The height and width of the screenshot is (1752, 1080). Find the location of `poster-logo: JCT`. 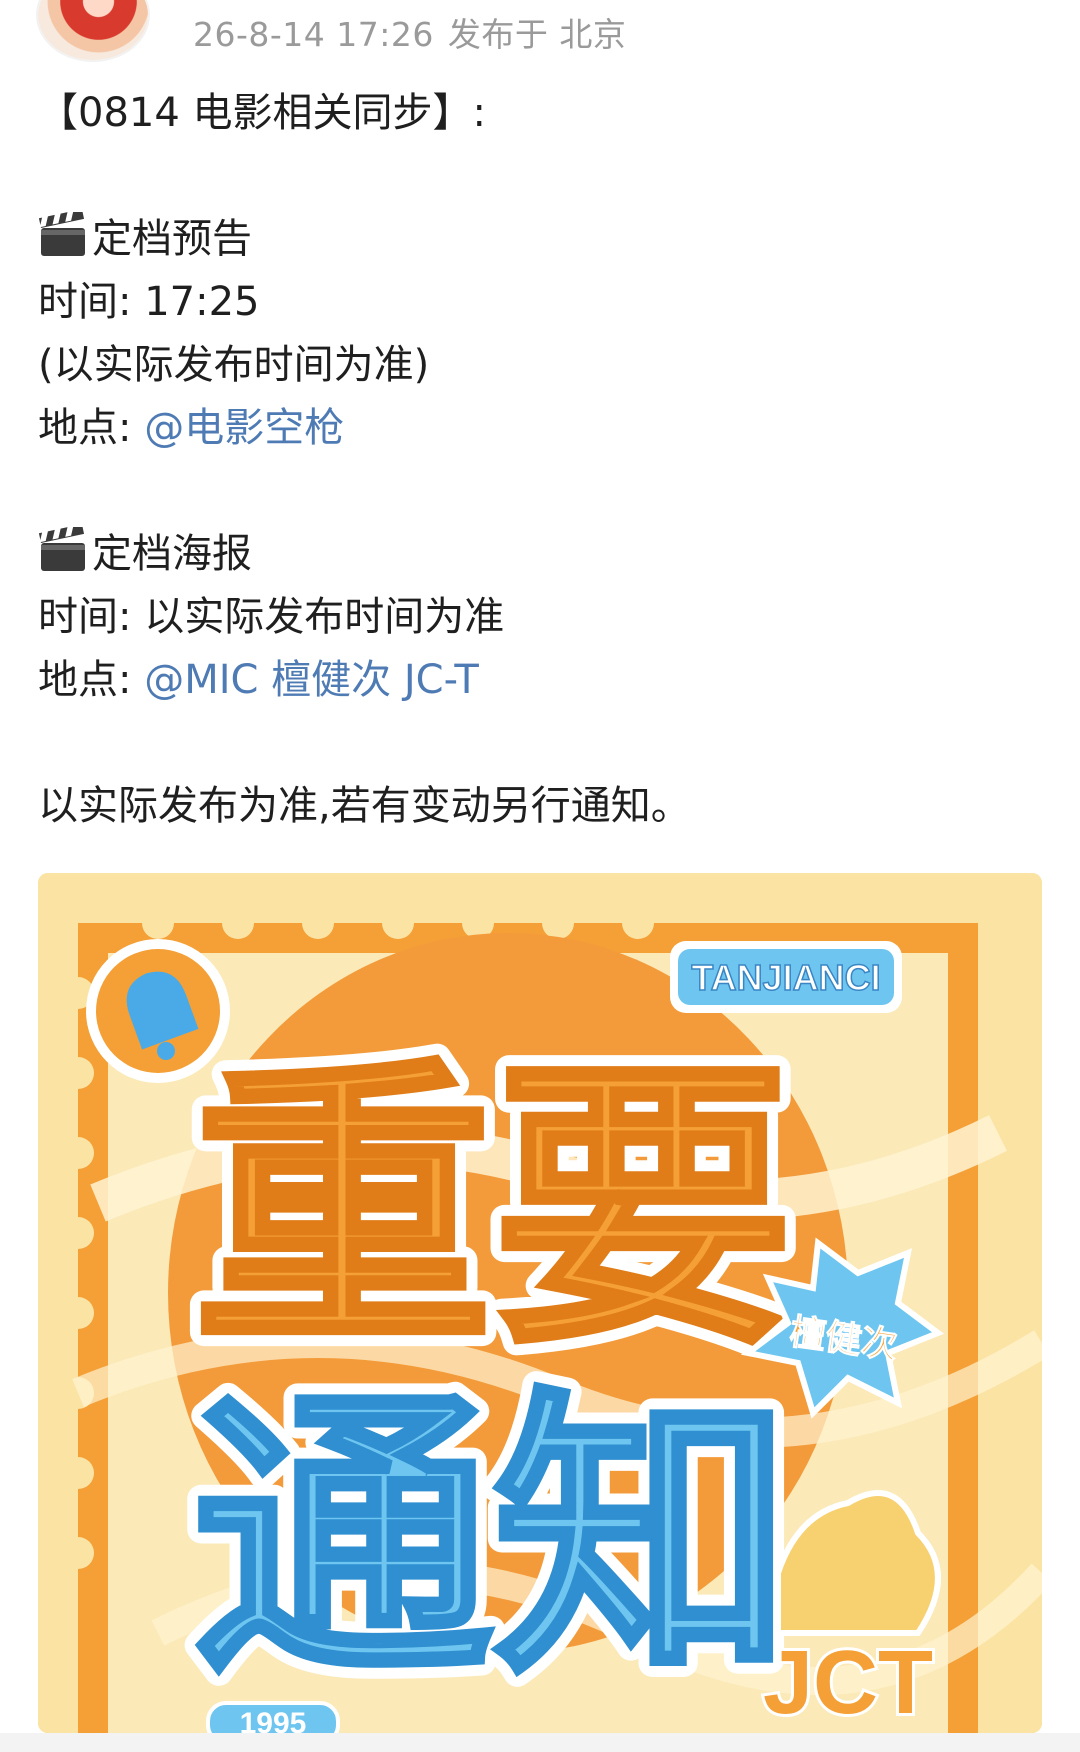

poster-logo: JCT is located at coordinates (848, 1683).